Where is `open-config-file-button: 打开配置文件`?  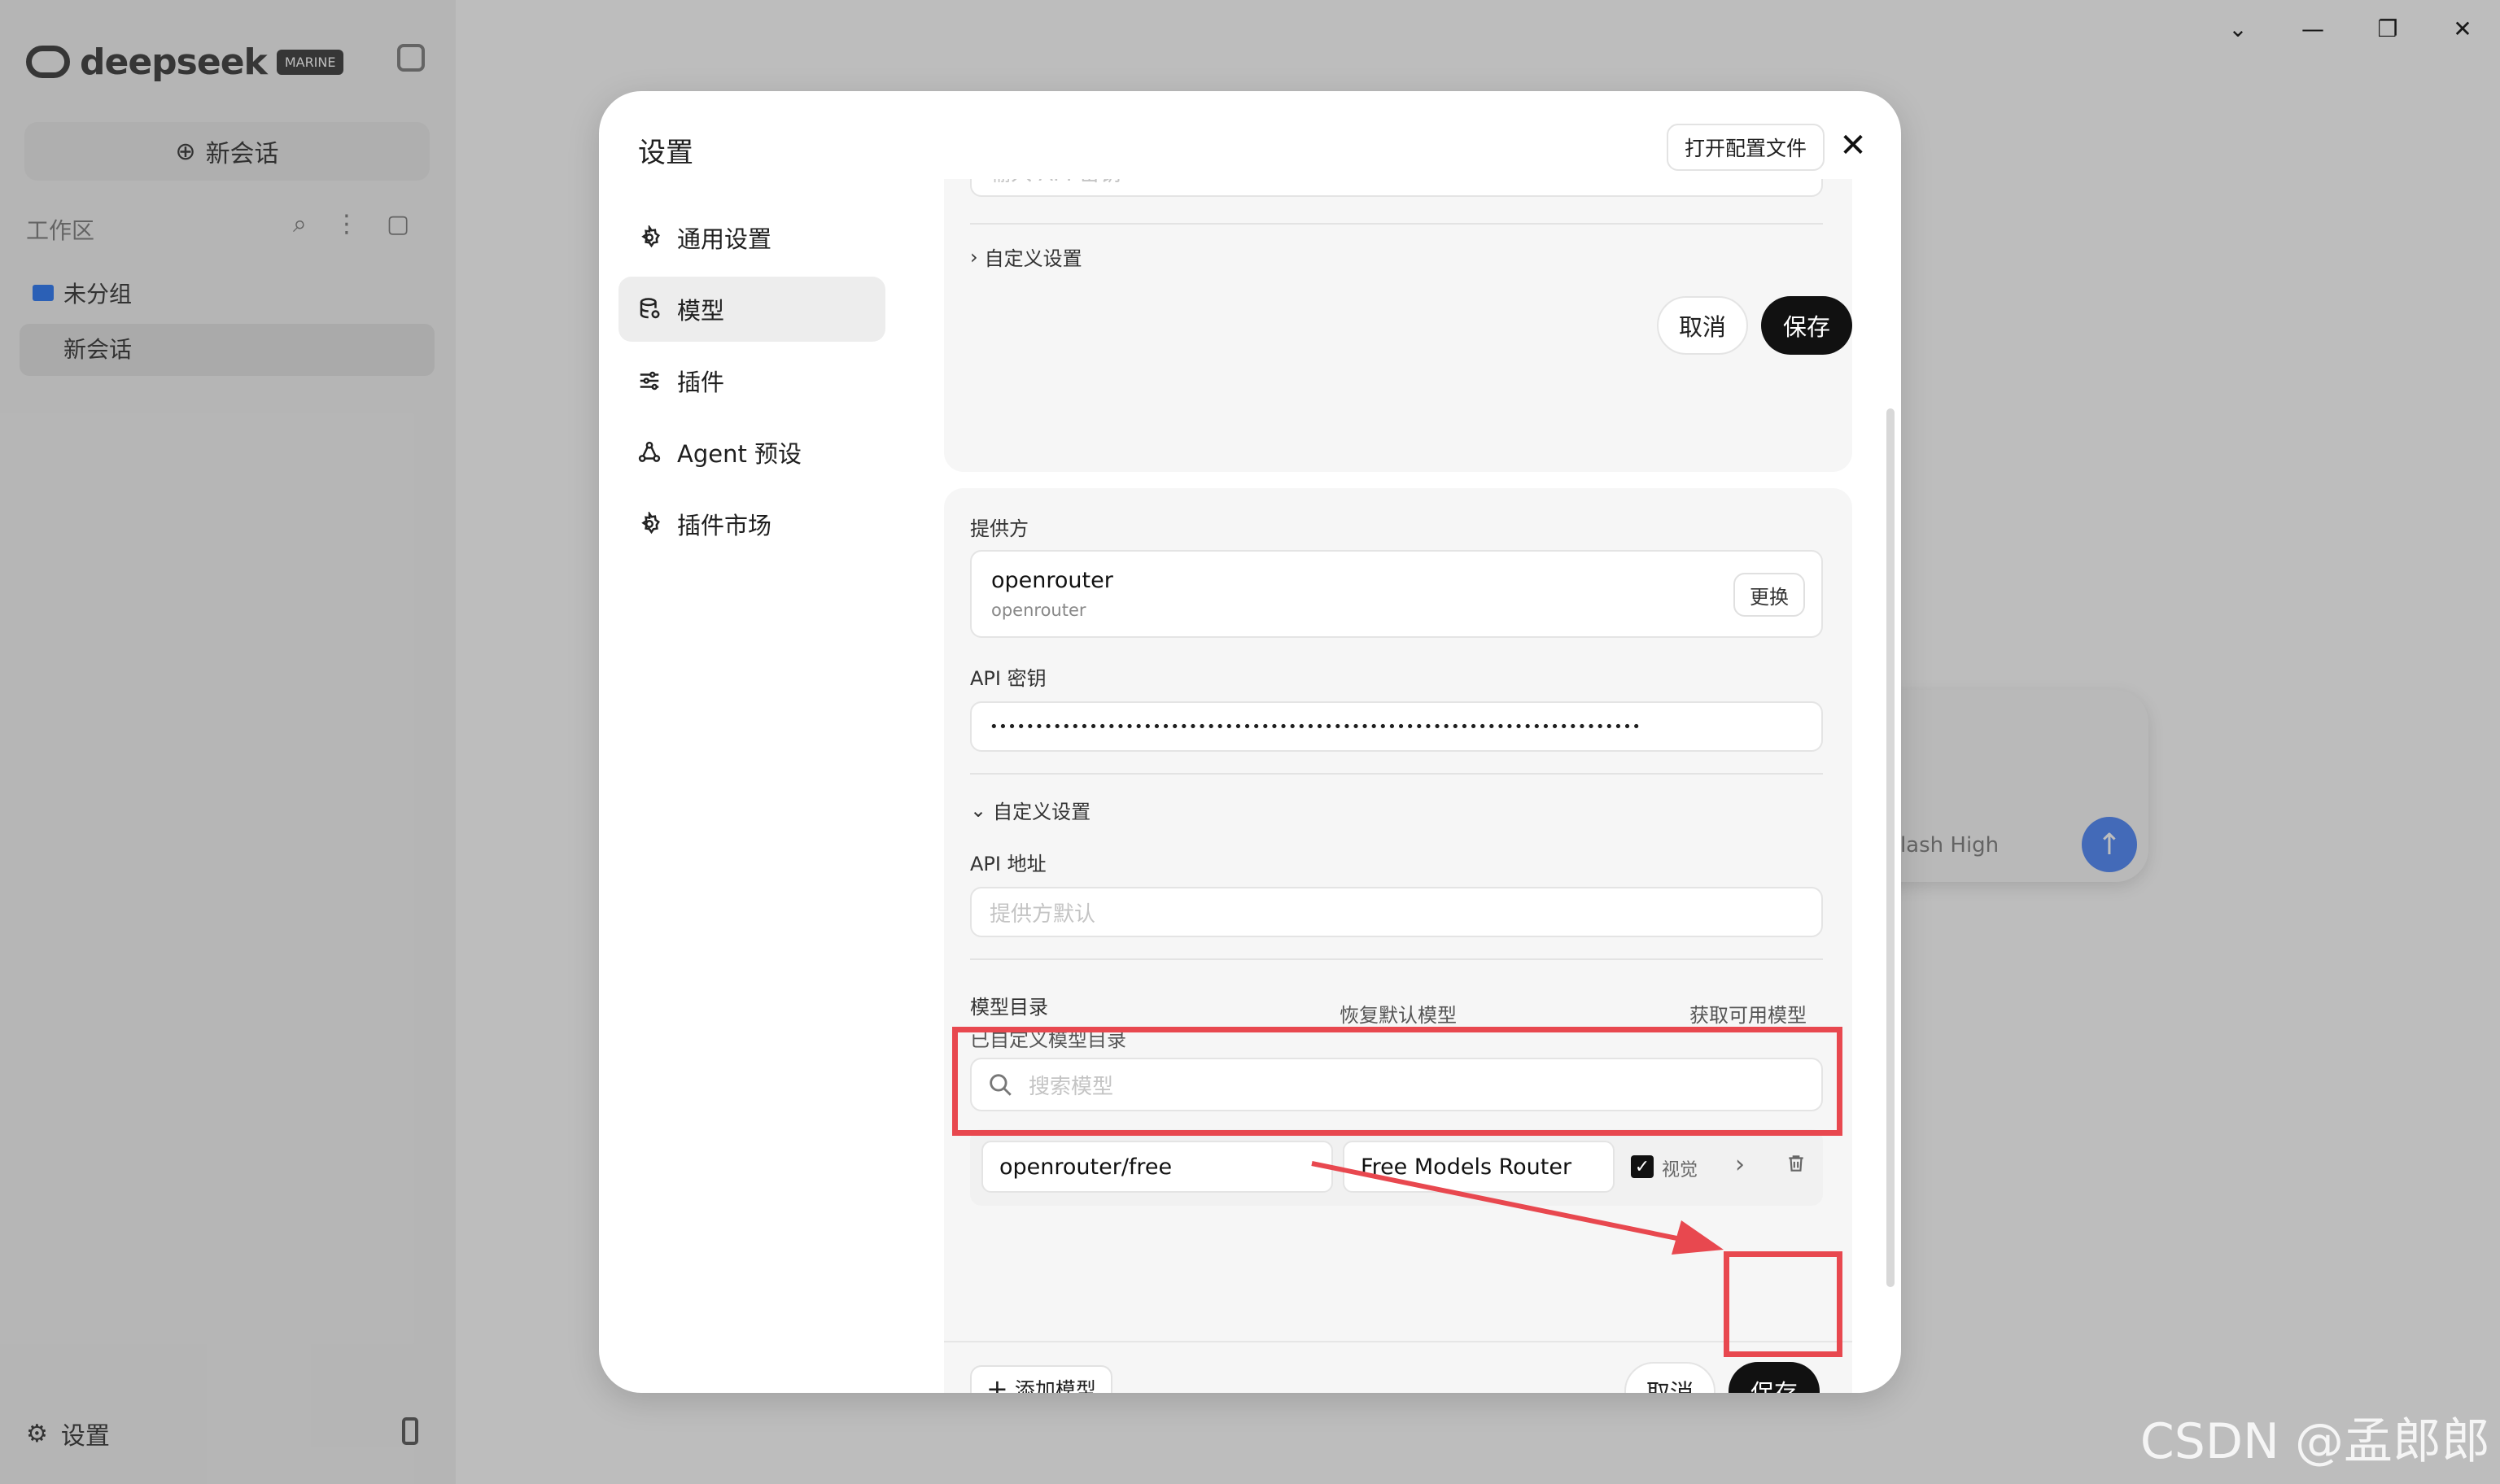 open-config-file-button: 打开配置文件 is located at coordinates (1746, 148).